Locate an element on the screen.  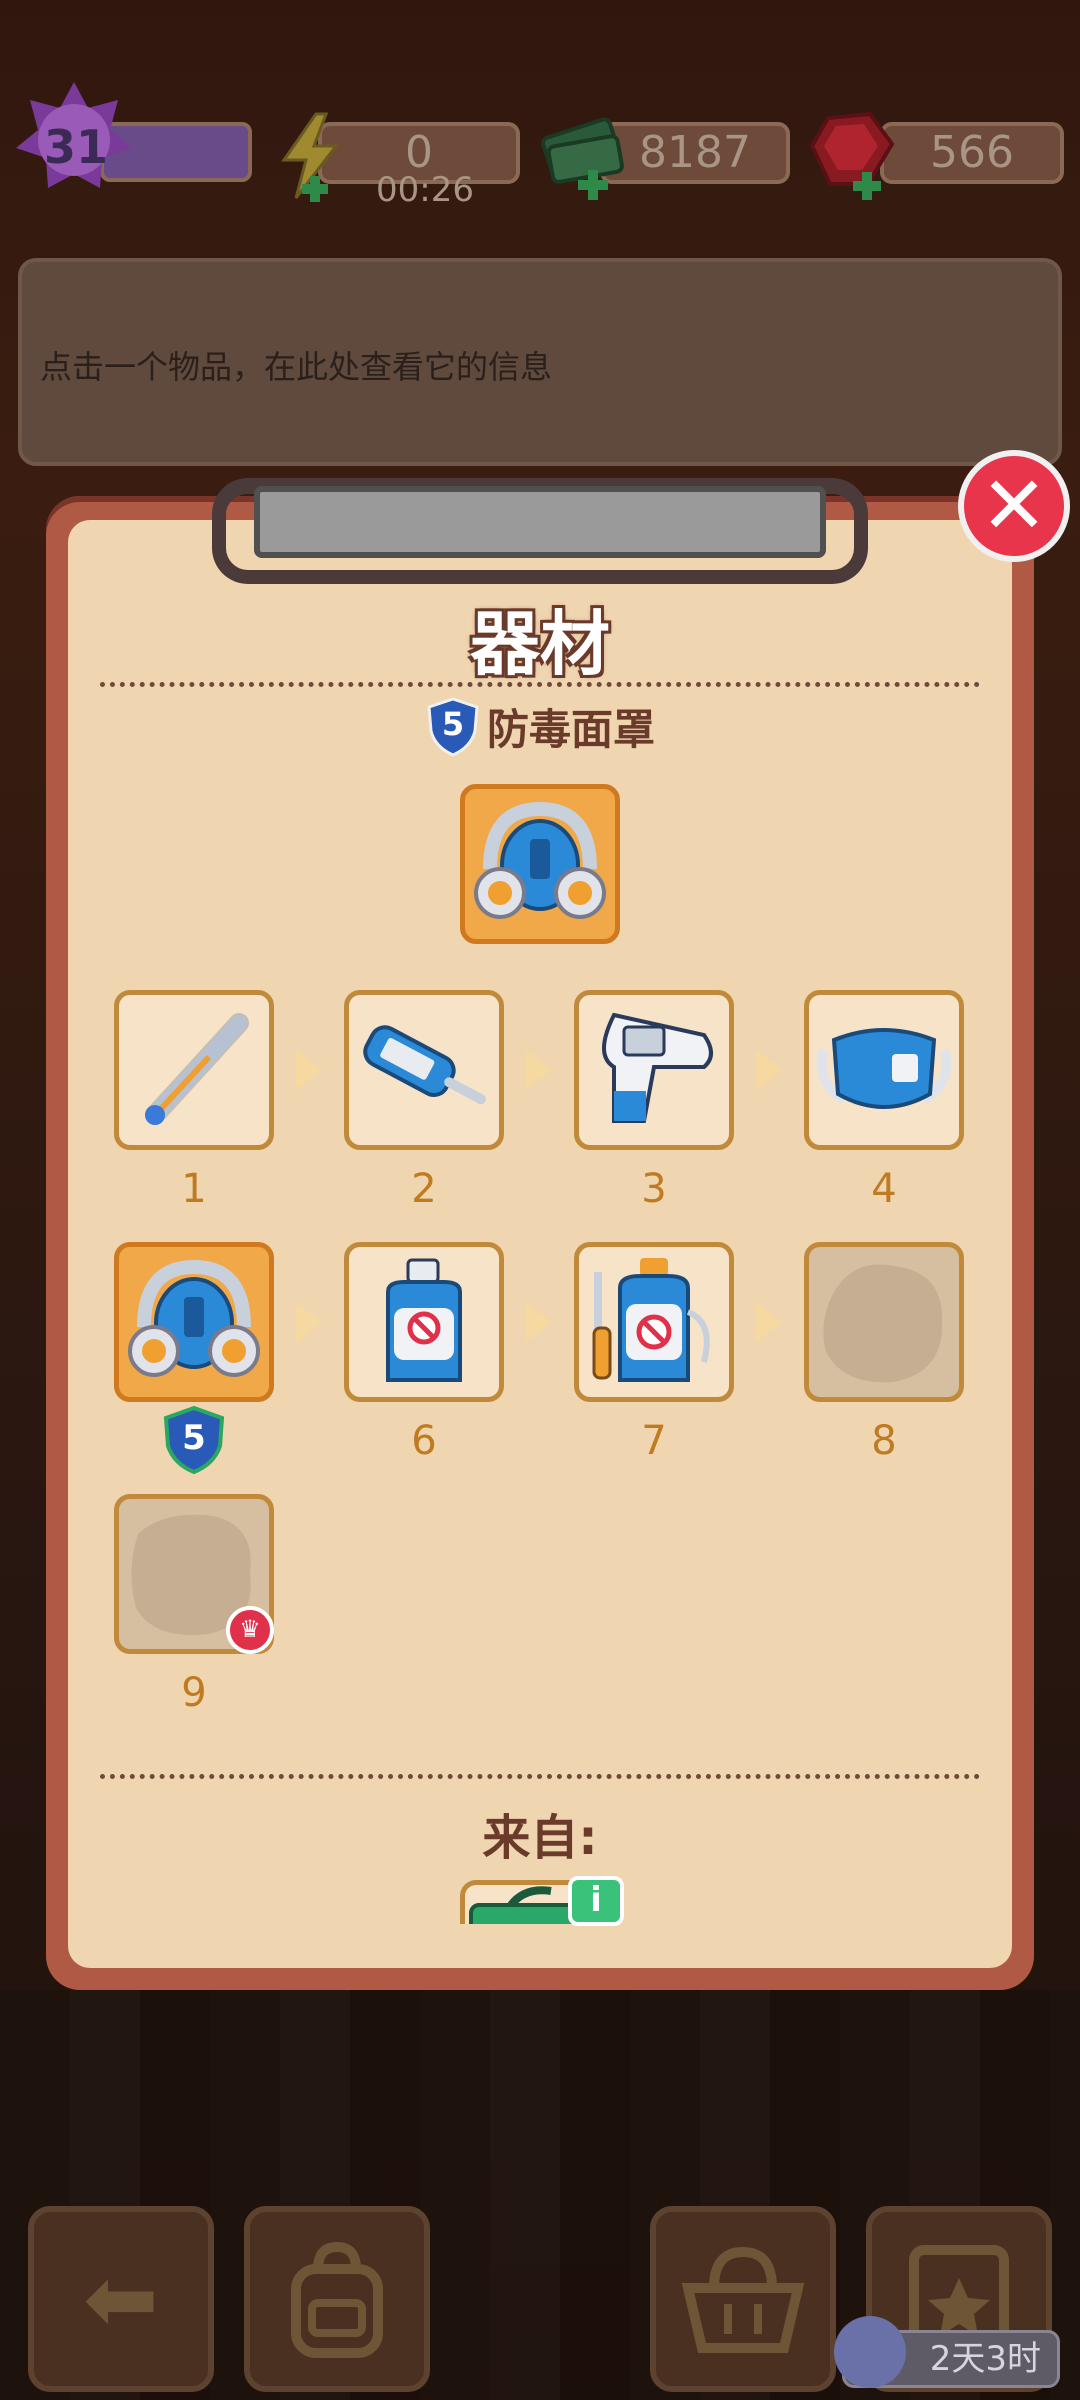
ruby-gem-icon is located at coordinates (853, 156).